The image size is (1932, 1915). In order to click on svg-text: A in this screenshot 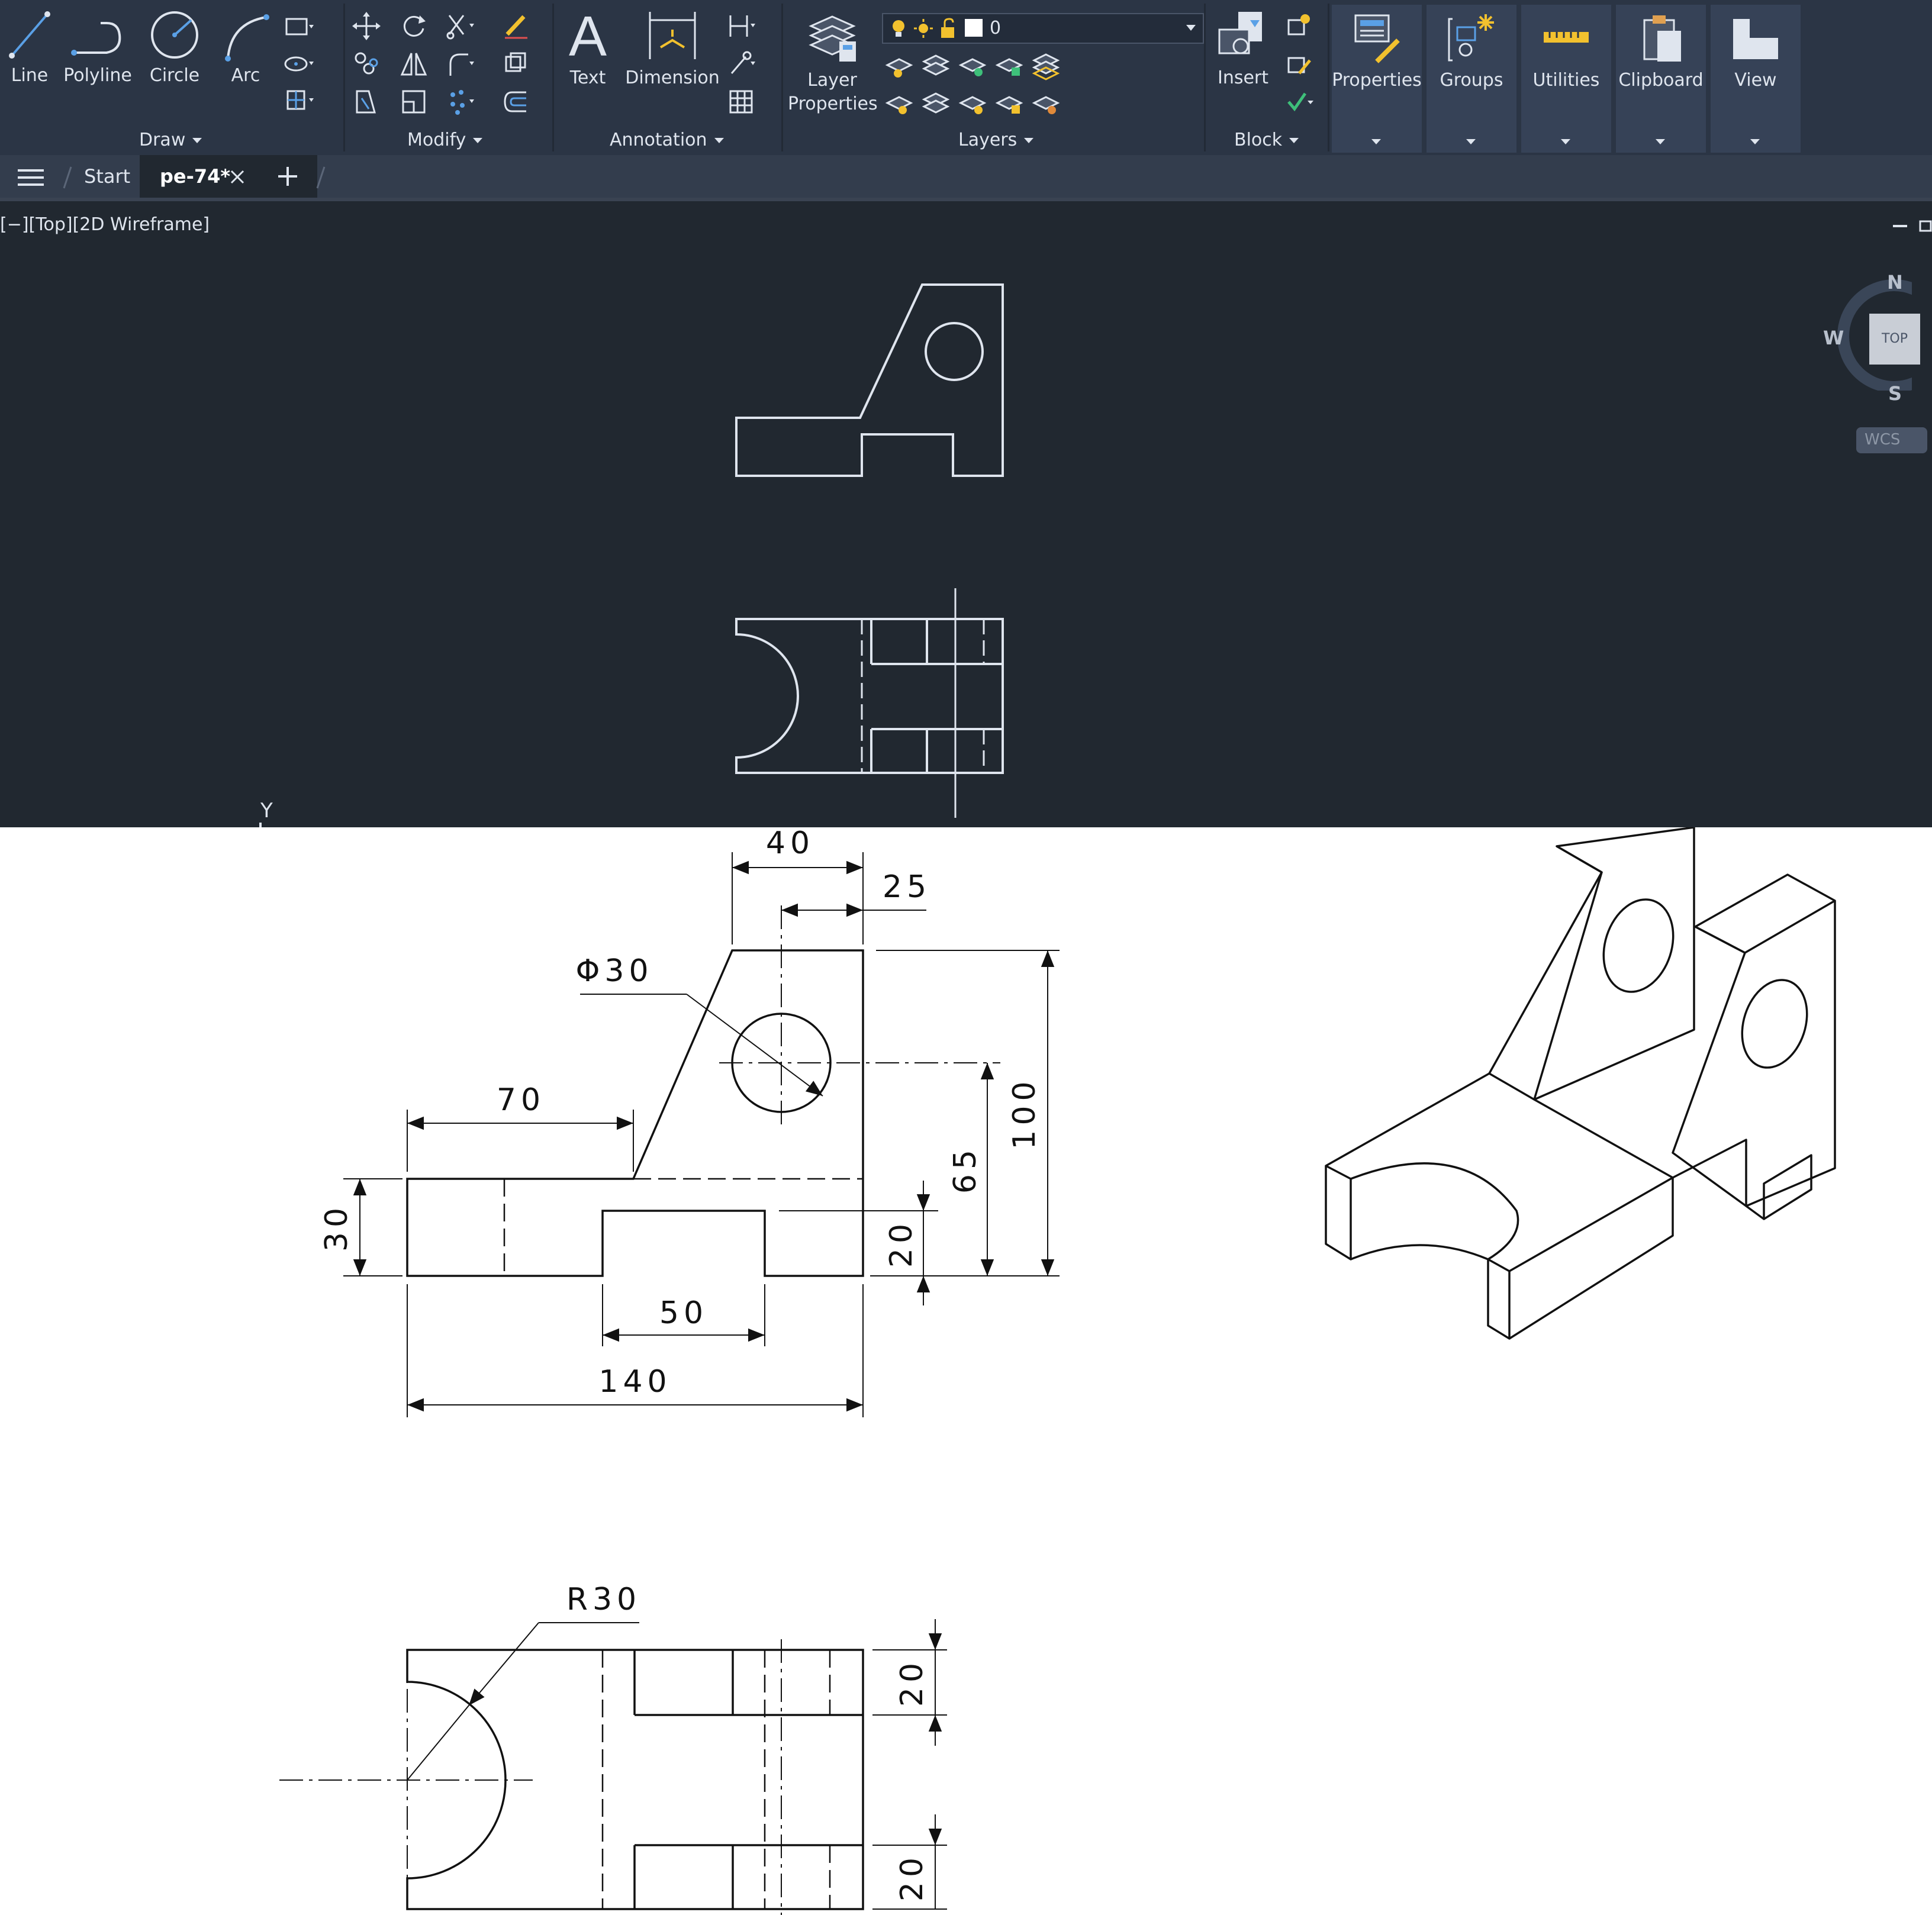, I will do `click(588, 35)`.